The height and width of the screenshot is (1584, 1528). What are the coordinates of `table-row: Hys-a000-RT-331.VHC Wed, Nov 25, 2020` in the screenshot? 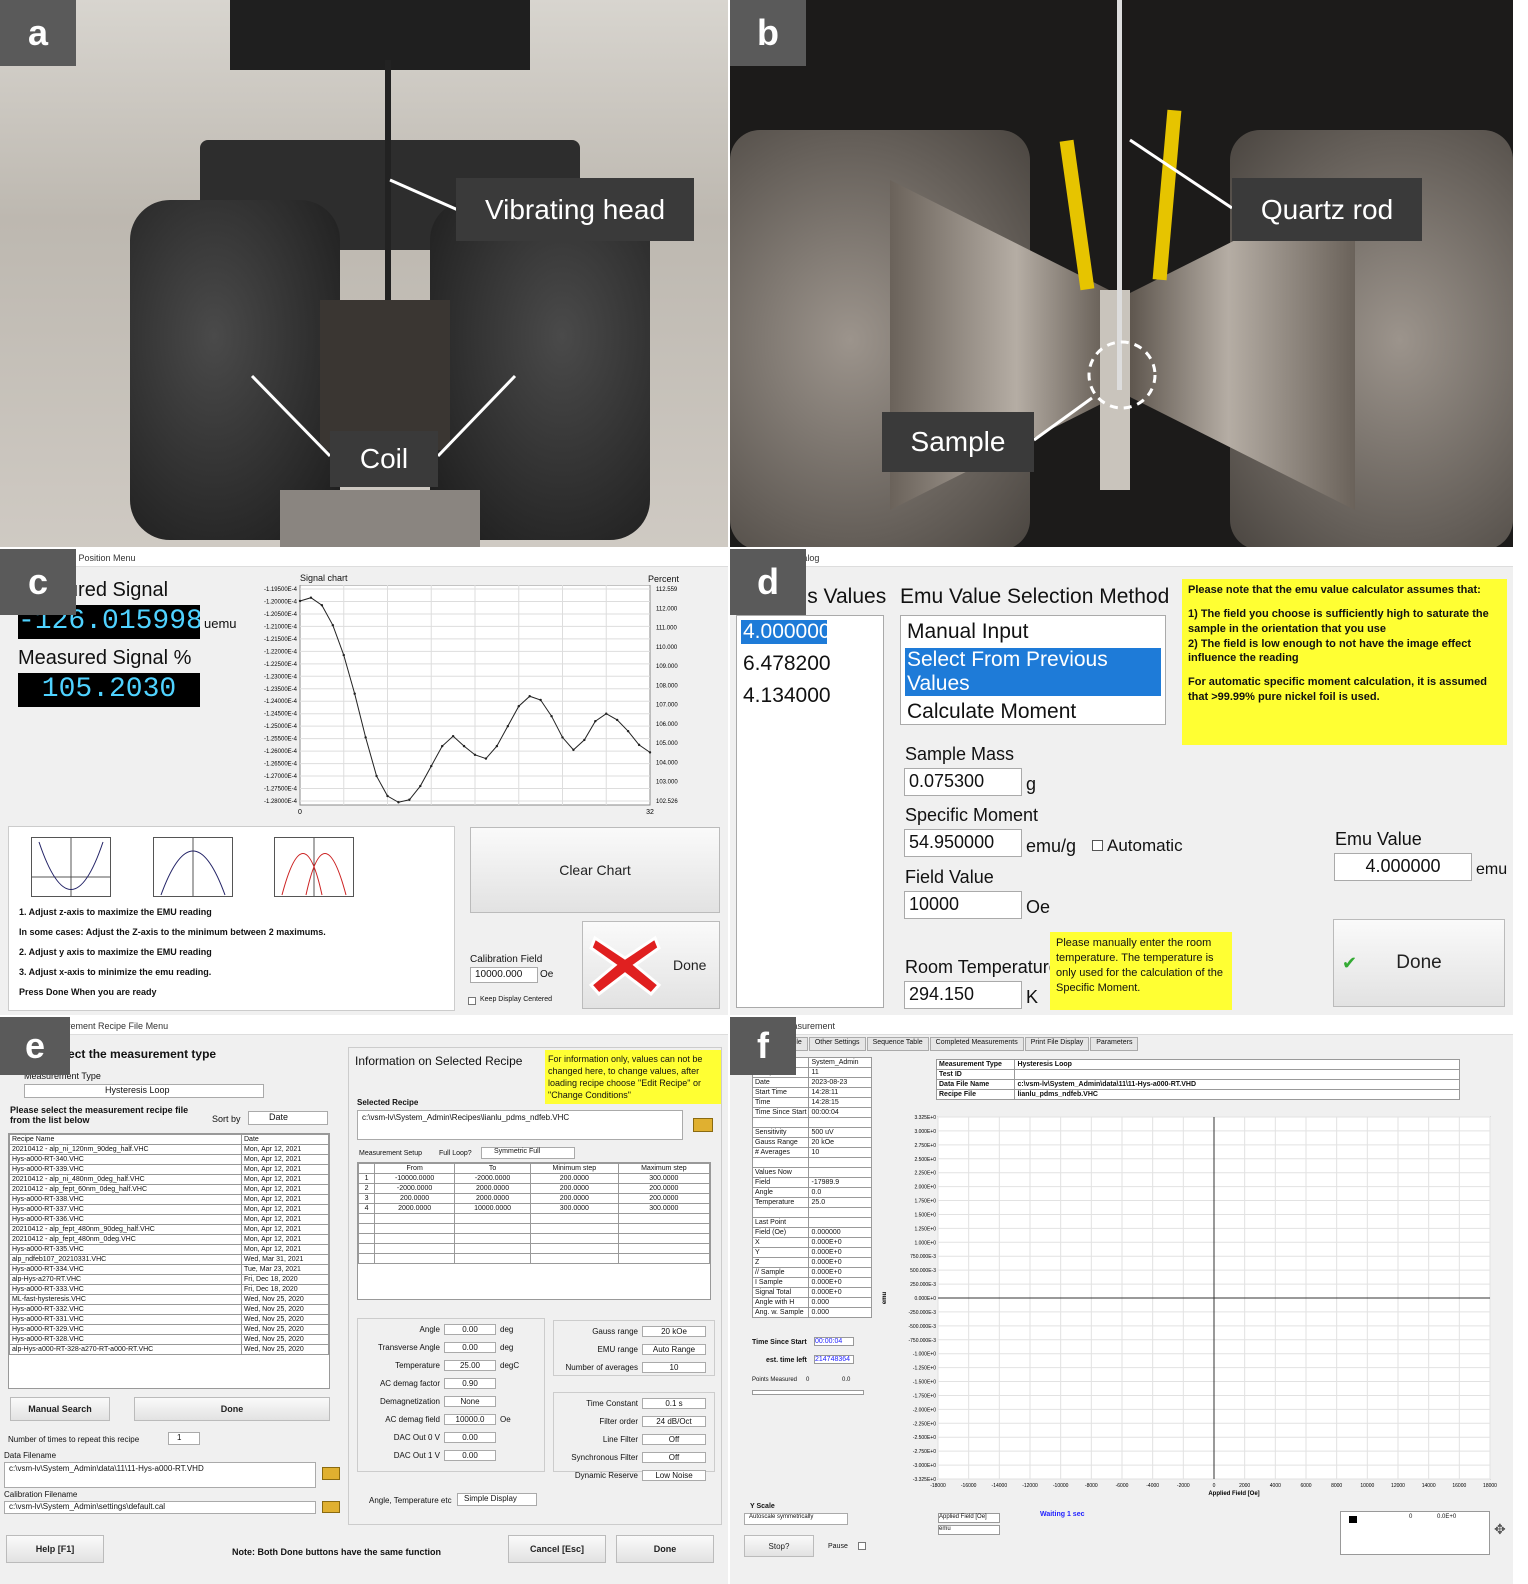 It's located at (169, 1319).